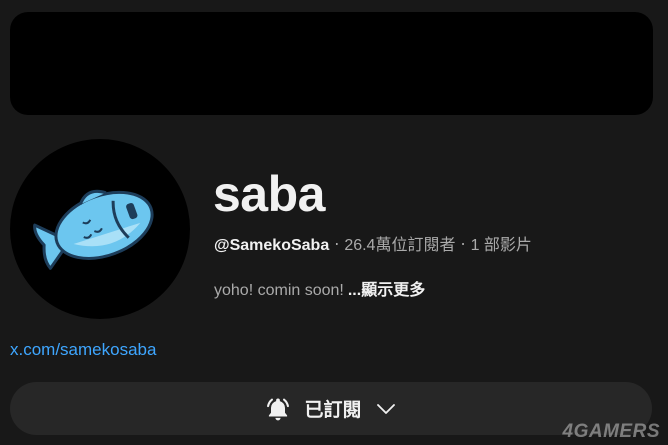 The height and width of the screenshot is (445, 668). I want to click on channel-description: yoho! comin soon! ...顯示更多, so click(319, 291).